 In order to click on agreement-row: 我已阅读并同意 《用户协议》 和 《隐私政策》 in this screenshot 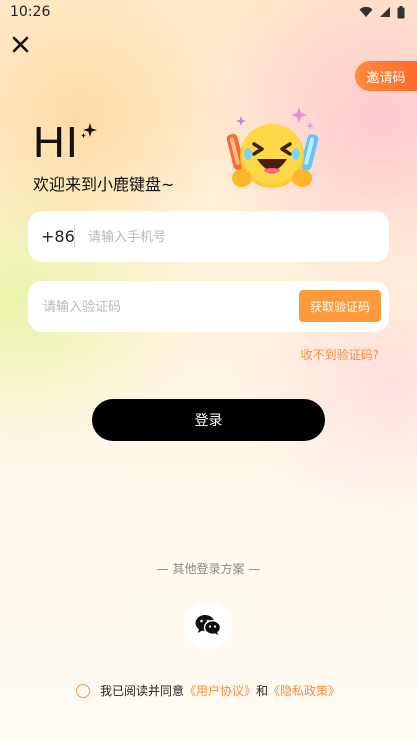, I will do `click(208, 690)`.